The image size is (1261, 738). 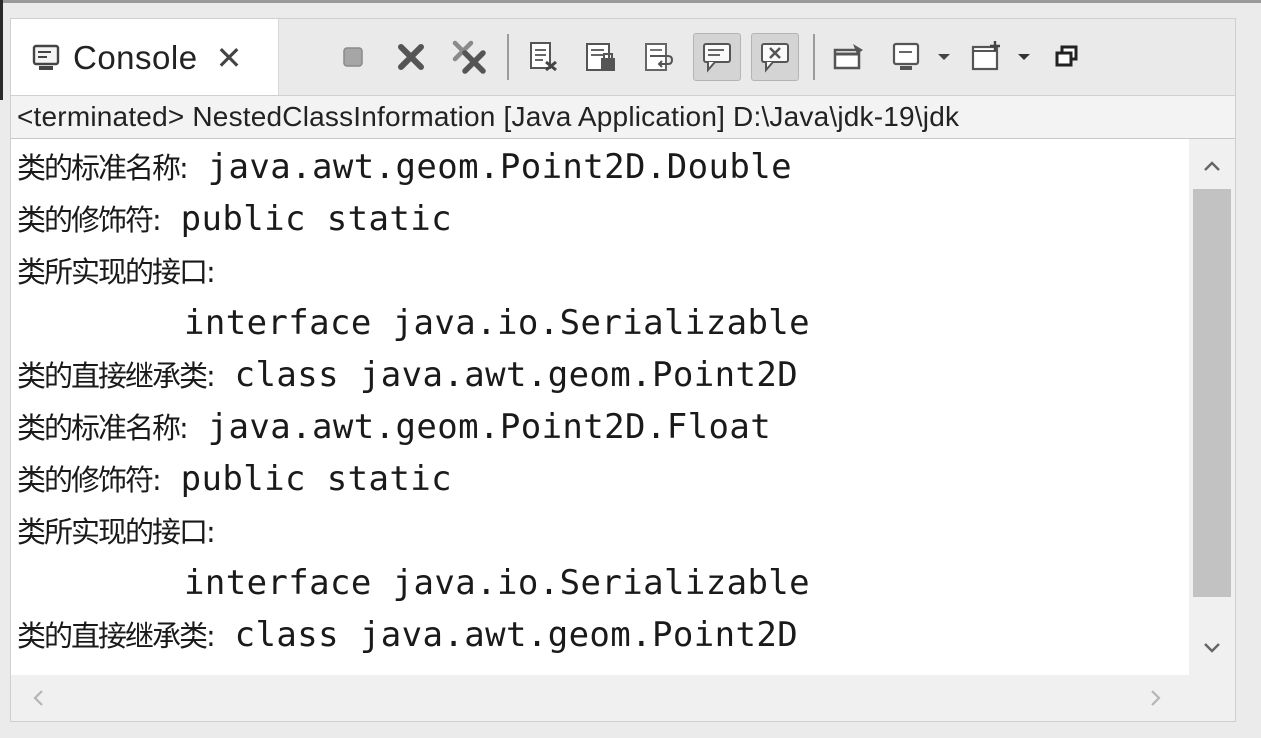 I want to click on chevron-right-icon, so click(x=1156, y=698).